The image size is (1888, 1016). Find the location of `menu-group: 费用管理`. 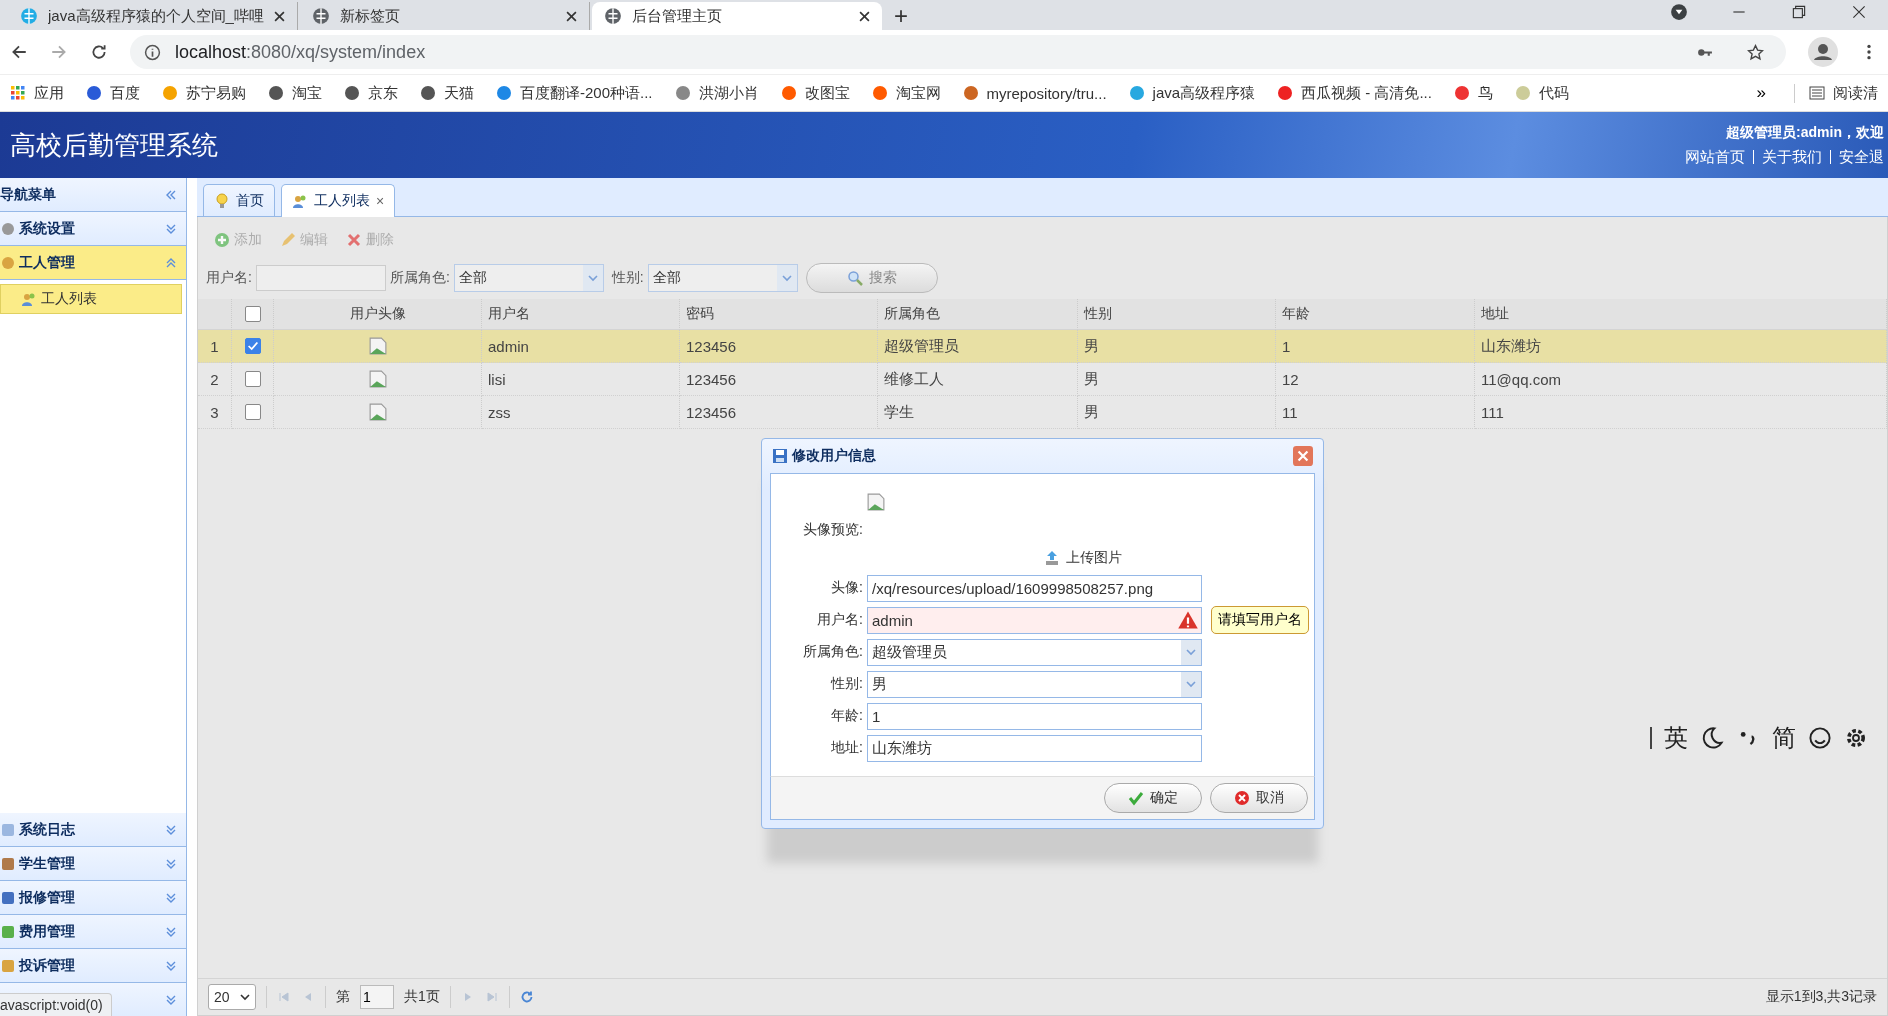

menu-group: 费用管理 is located at coordinates (93, 932).